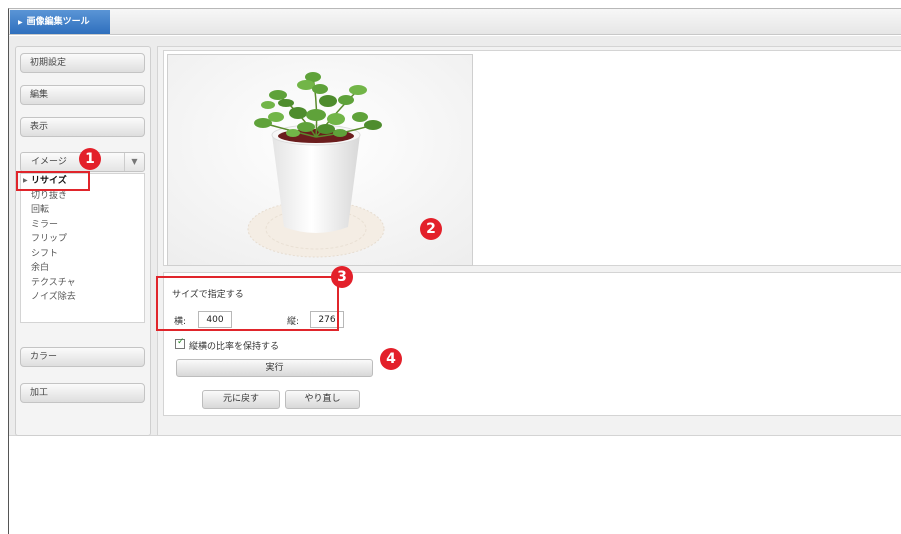 This screenshot has width=901, height=534. Describe the element at coordinates (431, 229) in the screenshot. I see `badge-2: 2` at that location.